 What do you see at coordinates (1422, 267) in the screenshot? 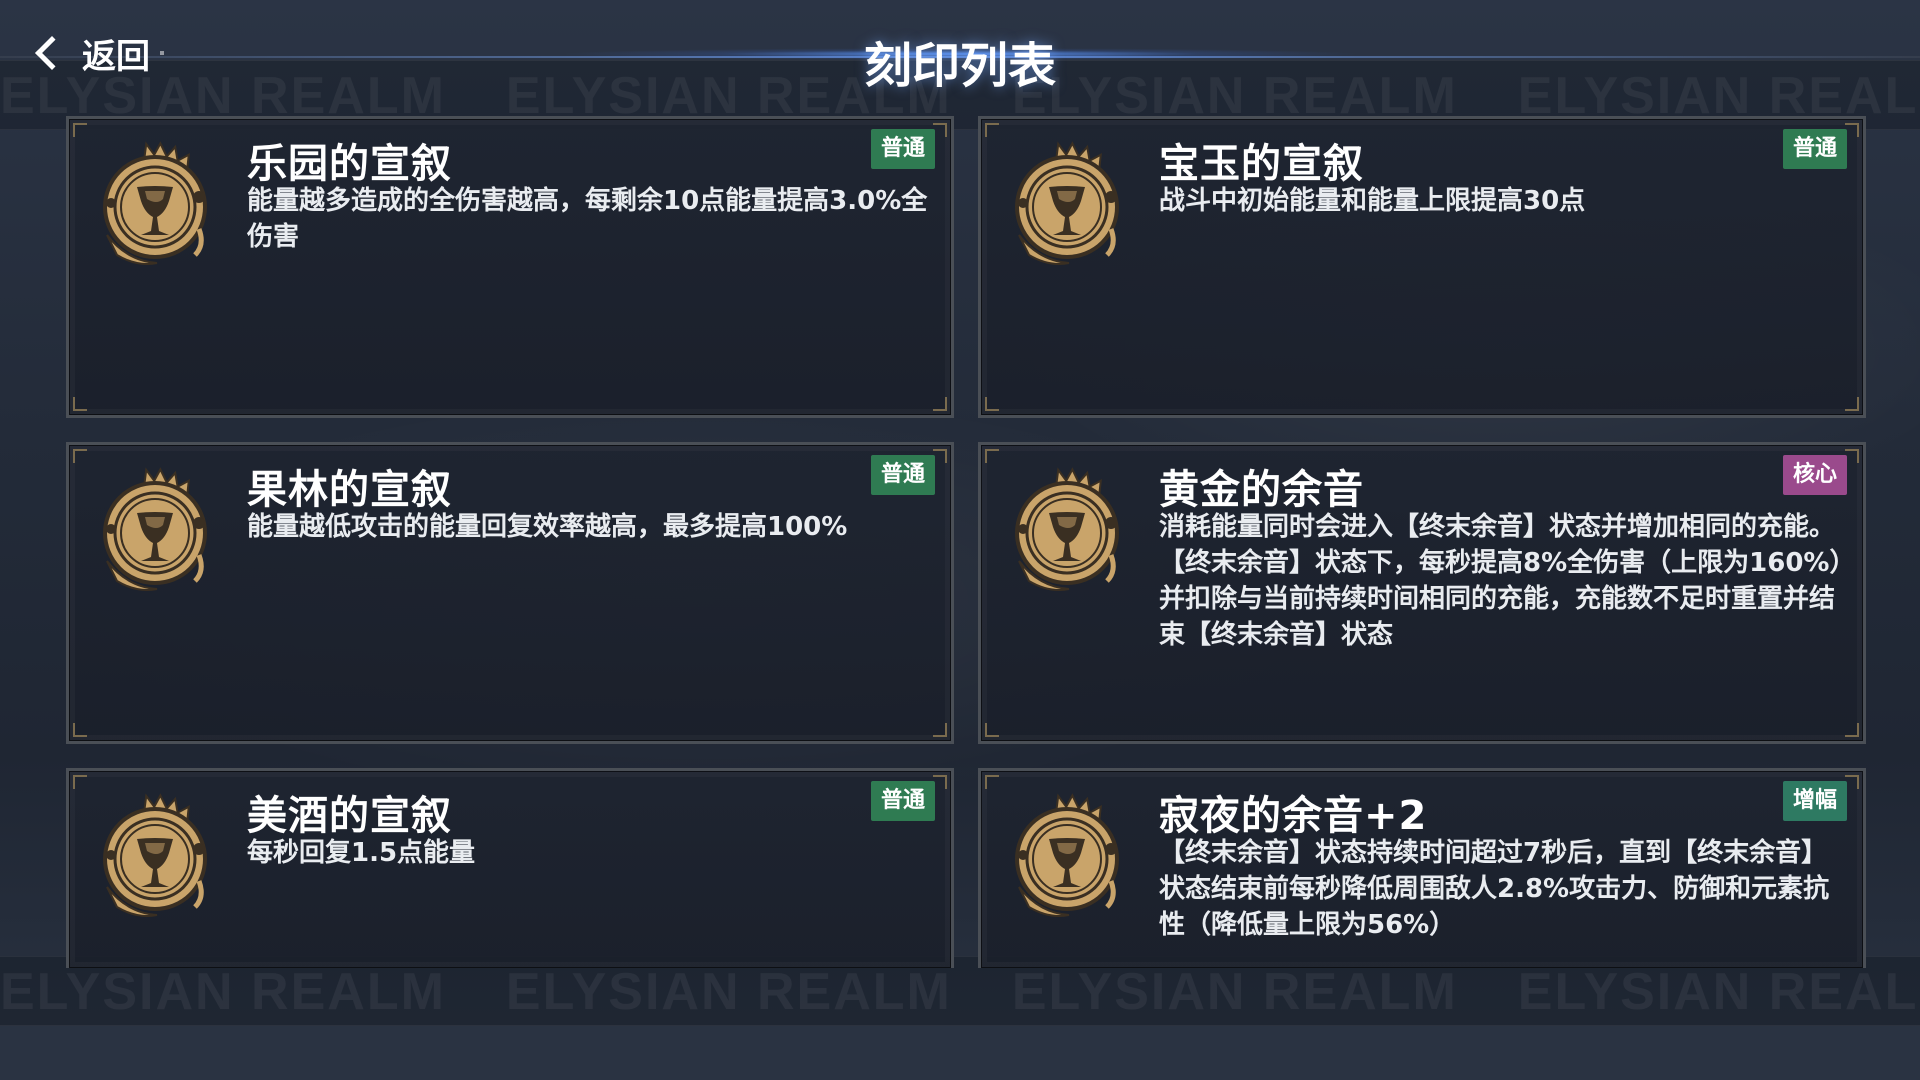
I see `stigma-card: 宝玉的宣叙 普通 战斗中初始能量和能量上限提高30点` at bounding box center [1422, 267].